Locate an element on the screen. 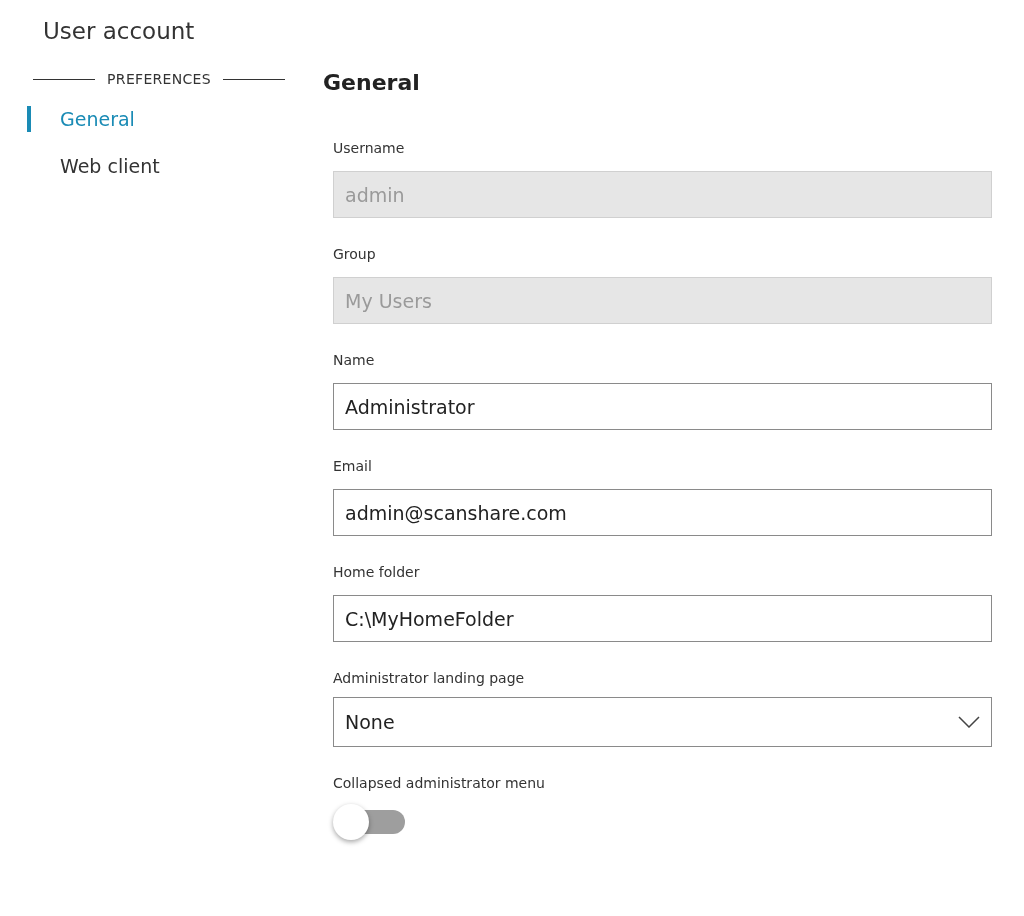  nav-item: General is located at coordinates (158, 119).